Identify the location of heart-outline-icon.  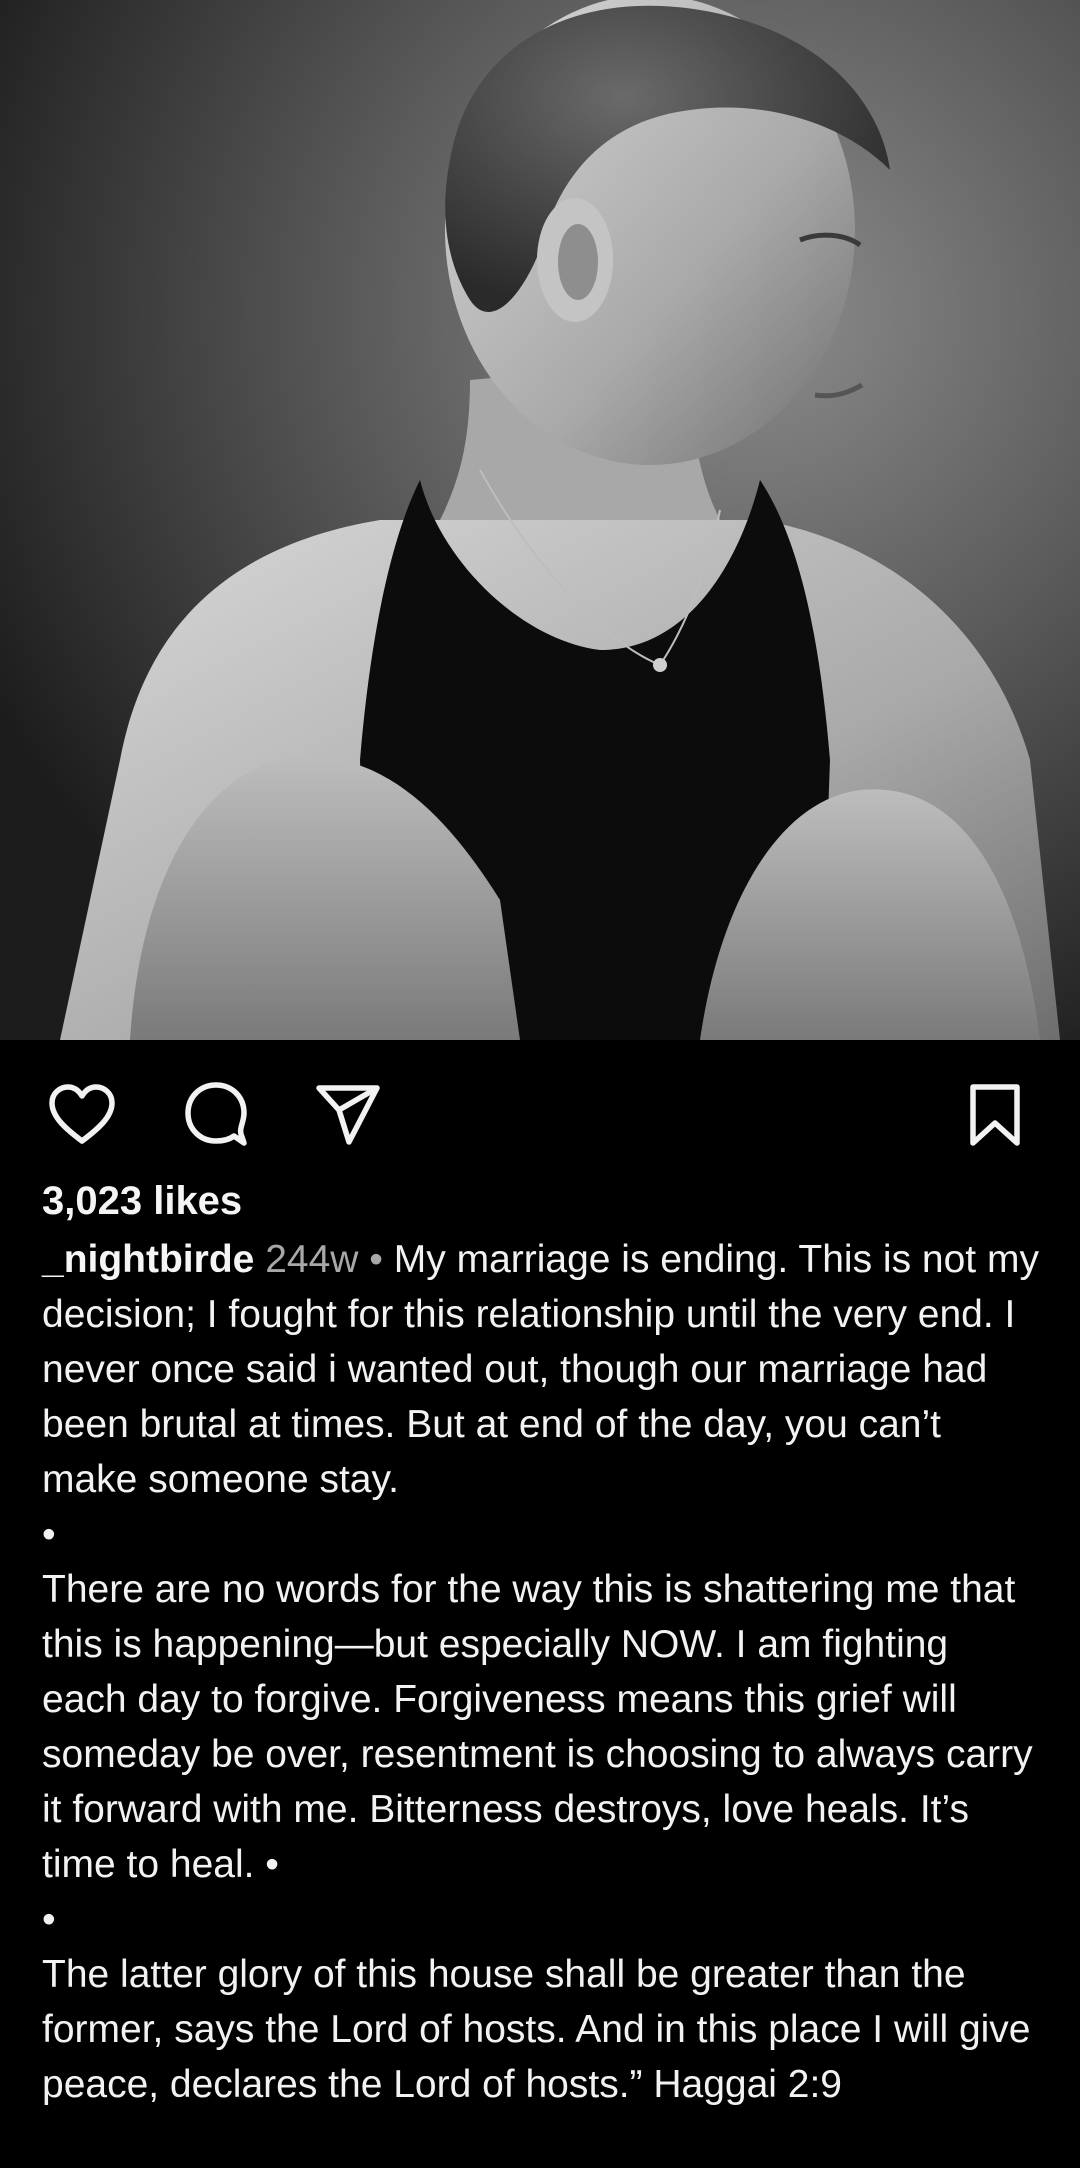
(82, 1114).